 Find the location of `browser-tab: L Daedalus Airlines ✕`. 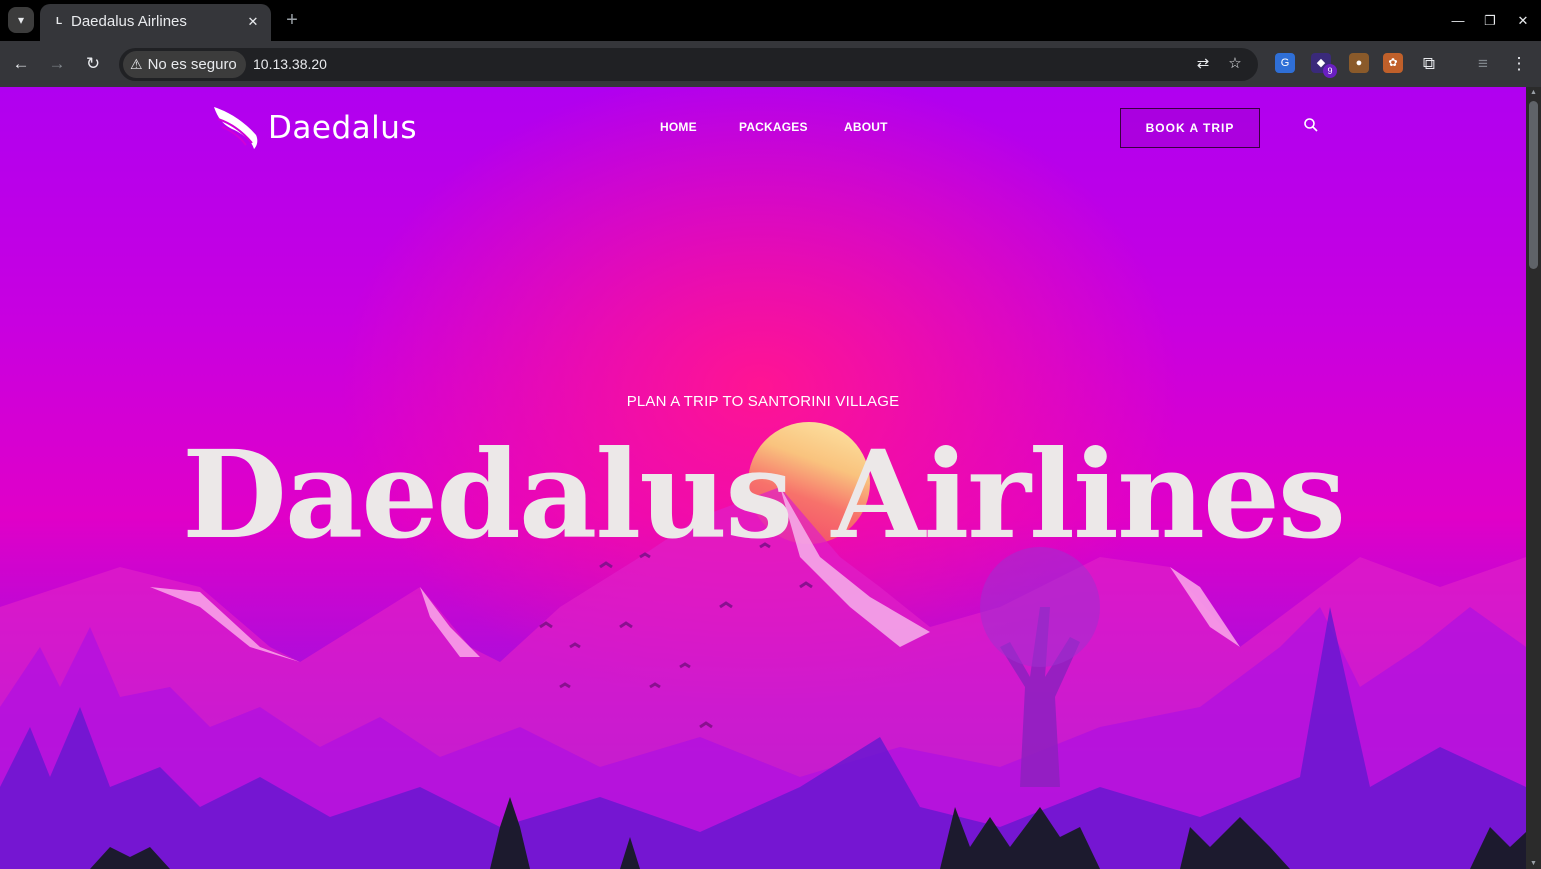

browser-tab: L Daedalus Airlines ✕ is located at coordinates (155, 22).